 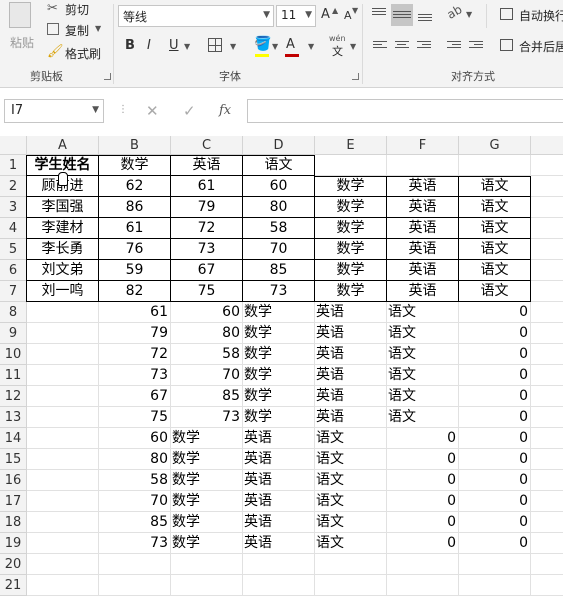 What do you see at coordinates (207, 501) in the screenshot?
I see `cell-c17: 数学` at bounding box center [207, 501].